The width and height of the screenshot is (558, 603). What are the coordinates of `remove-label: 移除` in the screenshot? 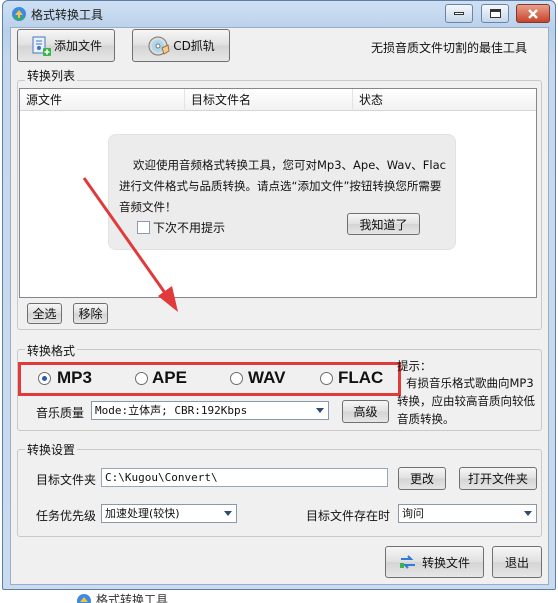 It's located at (90, 314).